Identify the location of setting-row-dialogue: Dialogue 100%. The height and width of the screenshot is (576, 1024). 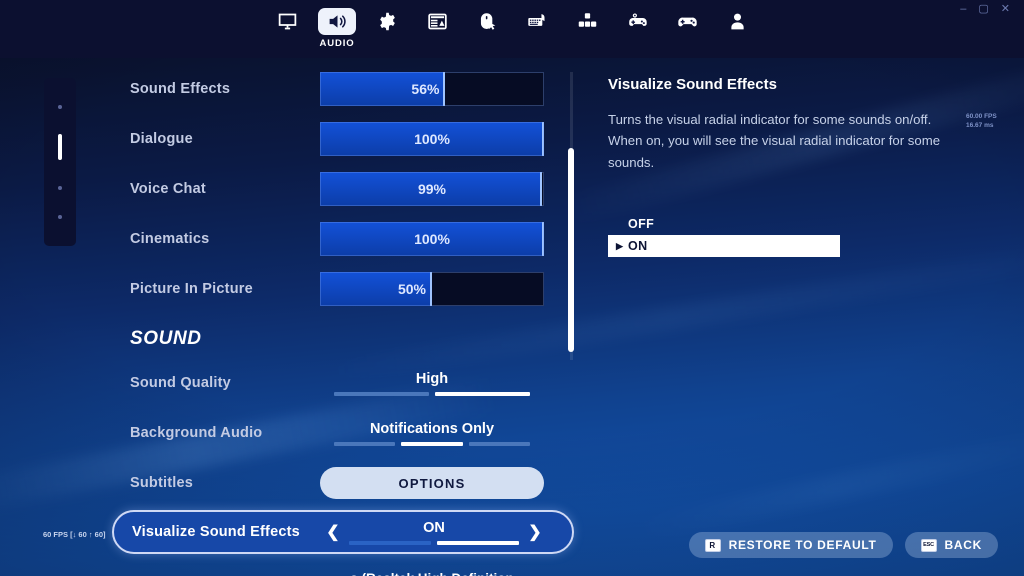
(343, 139).